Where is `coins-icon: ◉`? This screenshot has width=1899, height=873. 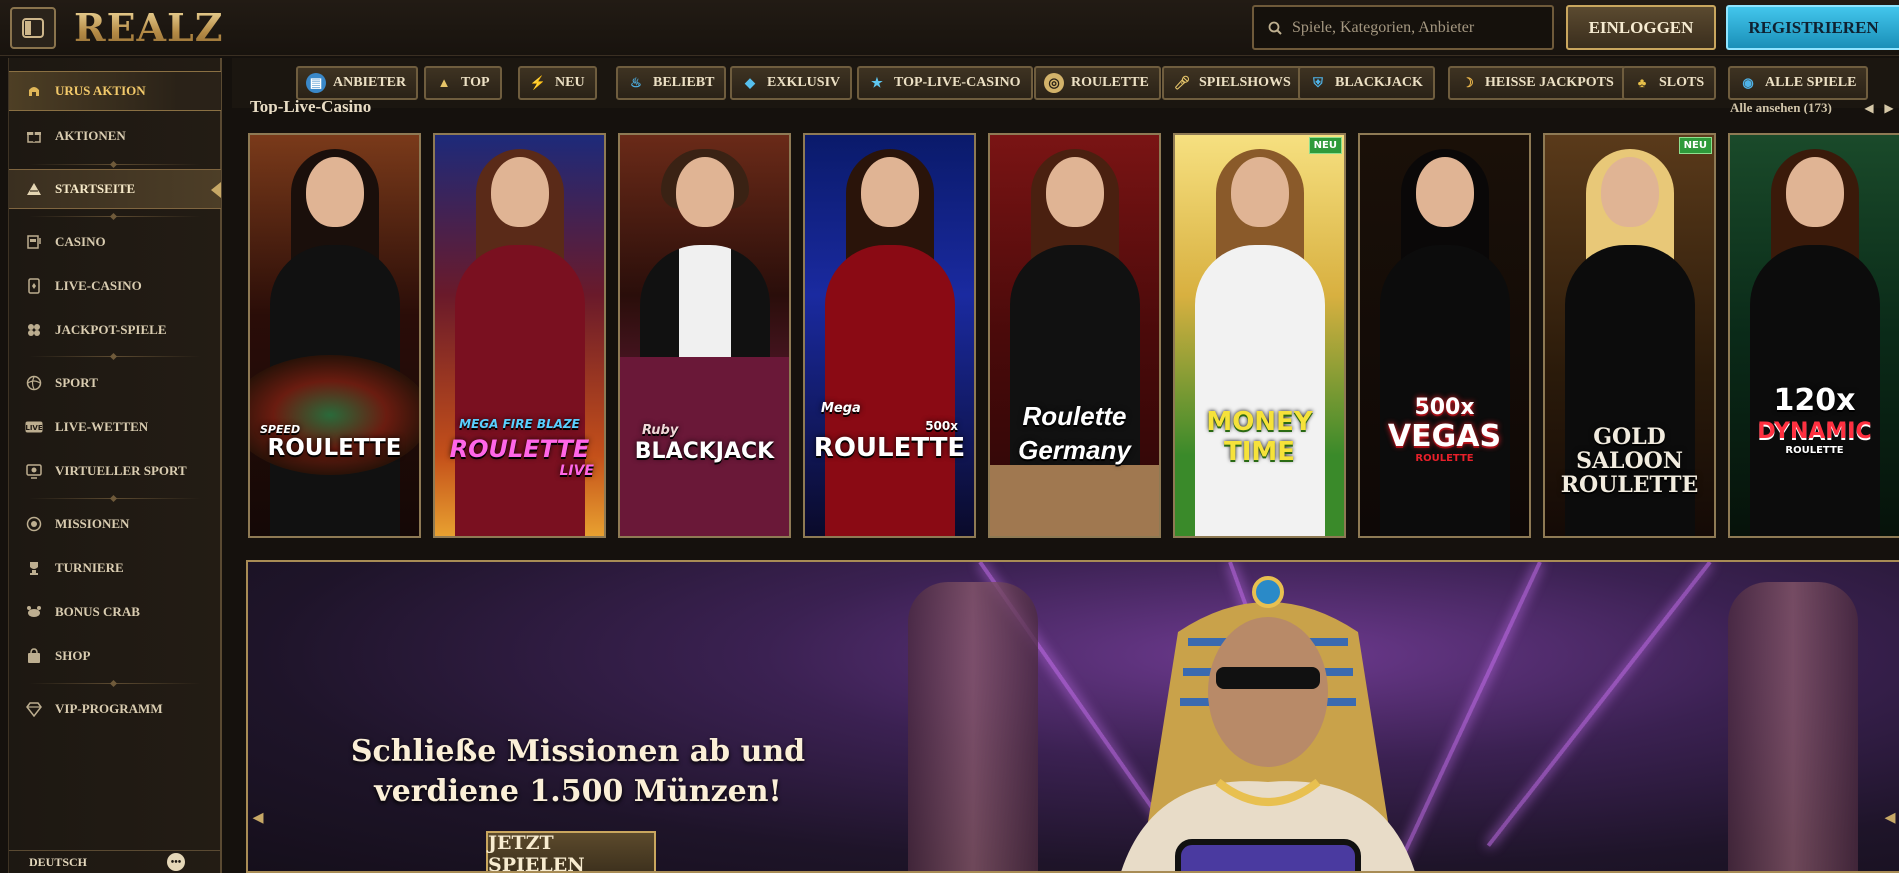 coins-icon: ◉ is located at coordinates (1748, 82).